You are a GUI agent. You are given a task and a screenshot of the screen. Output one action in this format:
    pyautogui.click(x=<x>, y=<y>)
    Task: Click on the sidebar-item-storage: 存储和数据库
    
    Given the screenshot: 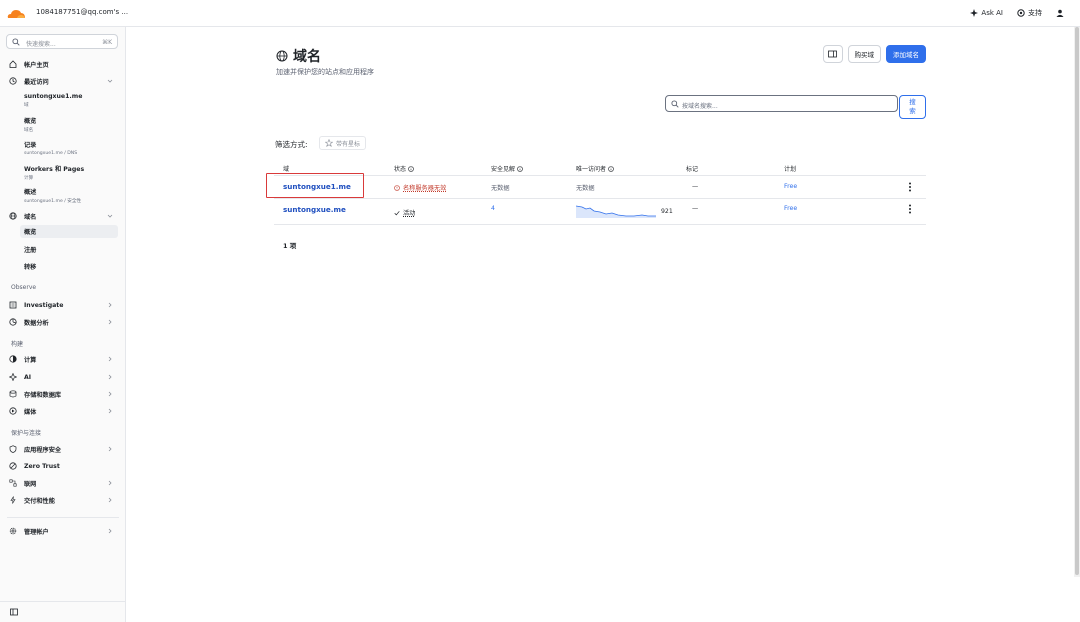 What is the action you would take?
    pyautogui.click(x=63, y=394)
    